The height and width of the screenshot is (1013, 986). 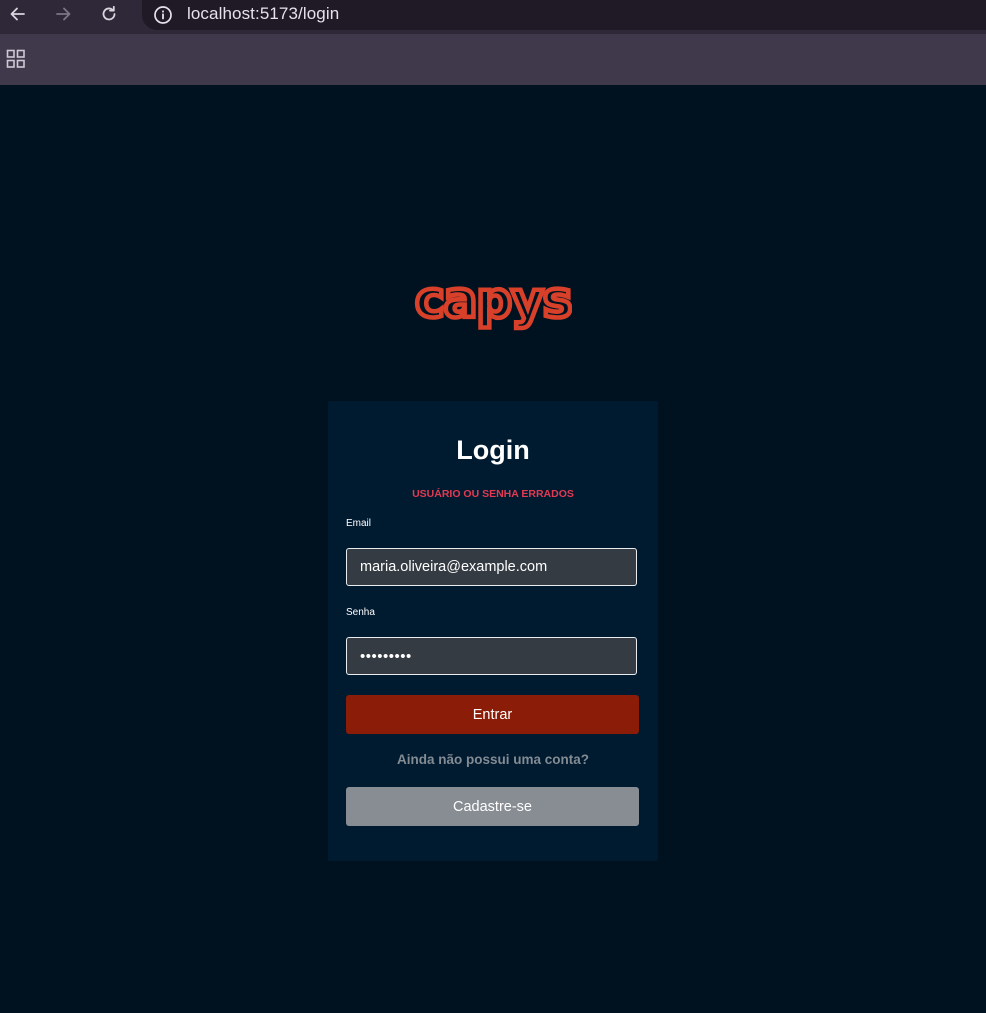 I want to click on back-button, so click(x=18, y=14).